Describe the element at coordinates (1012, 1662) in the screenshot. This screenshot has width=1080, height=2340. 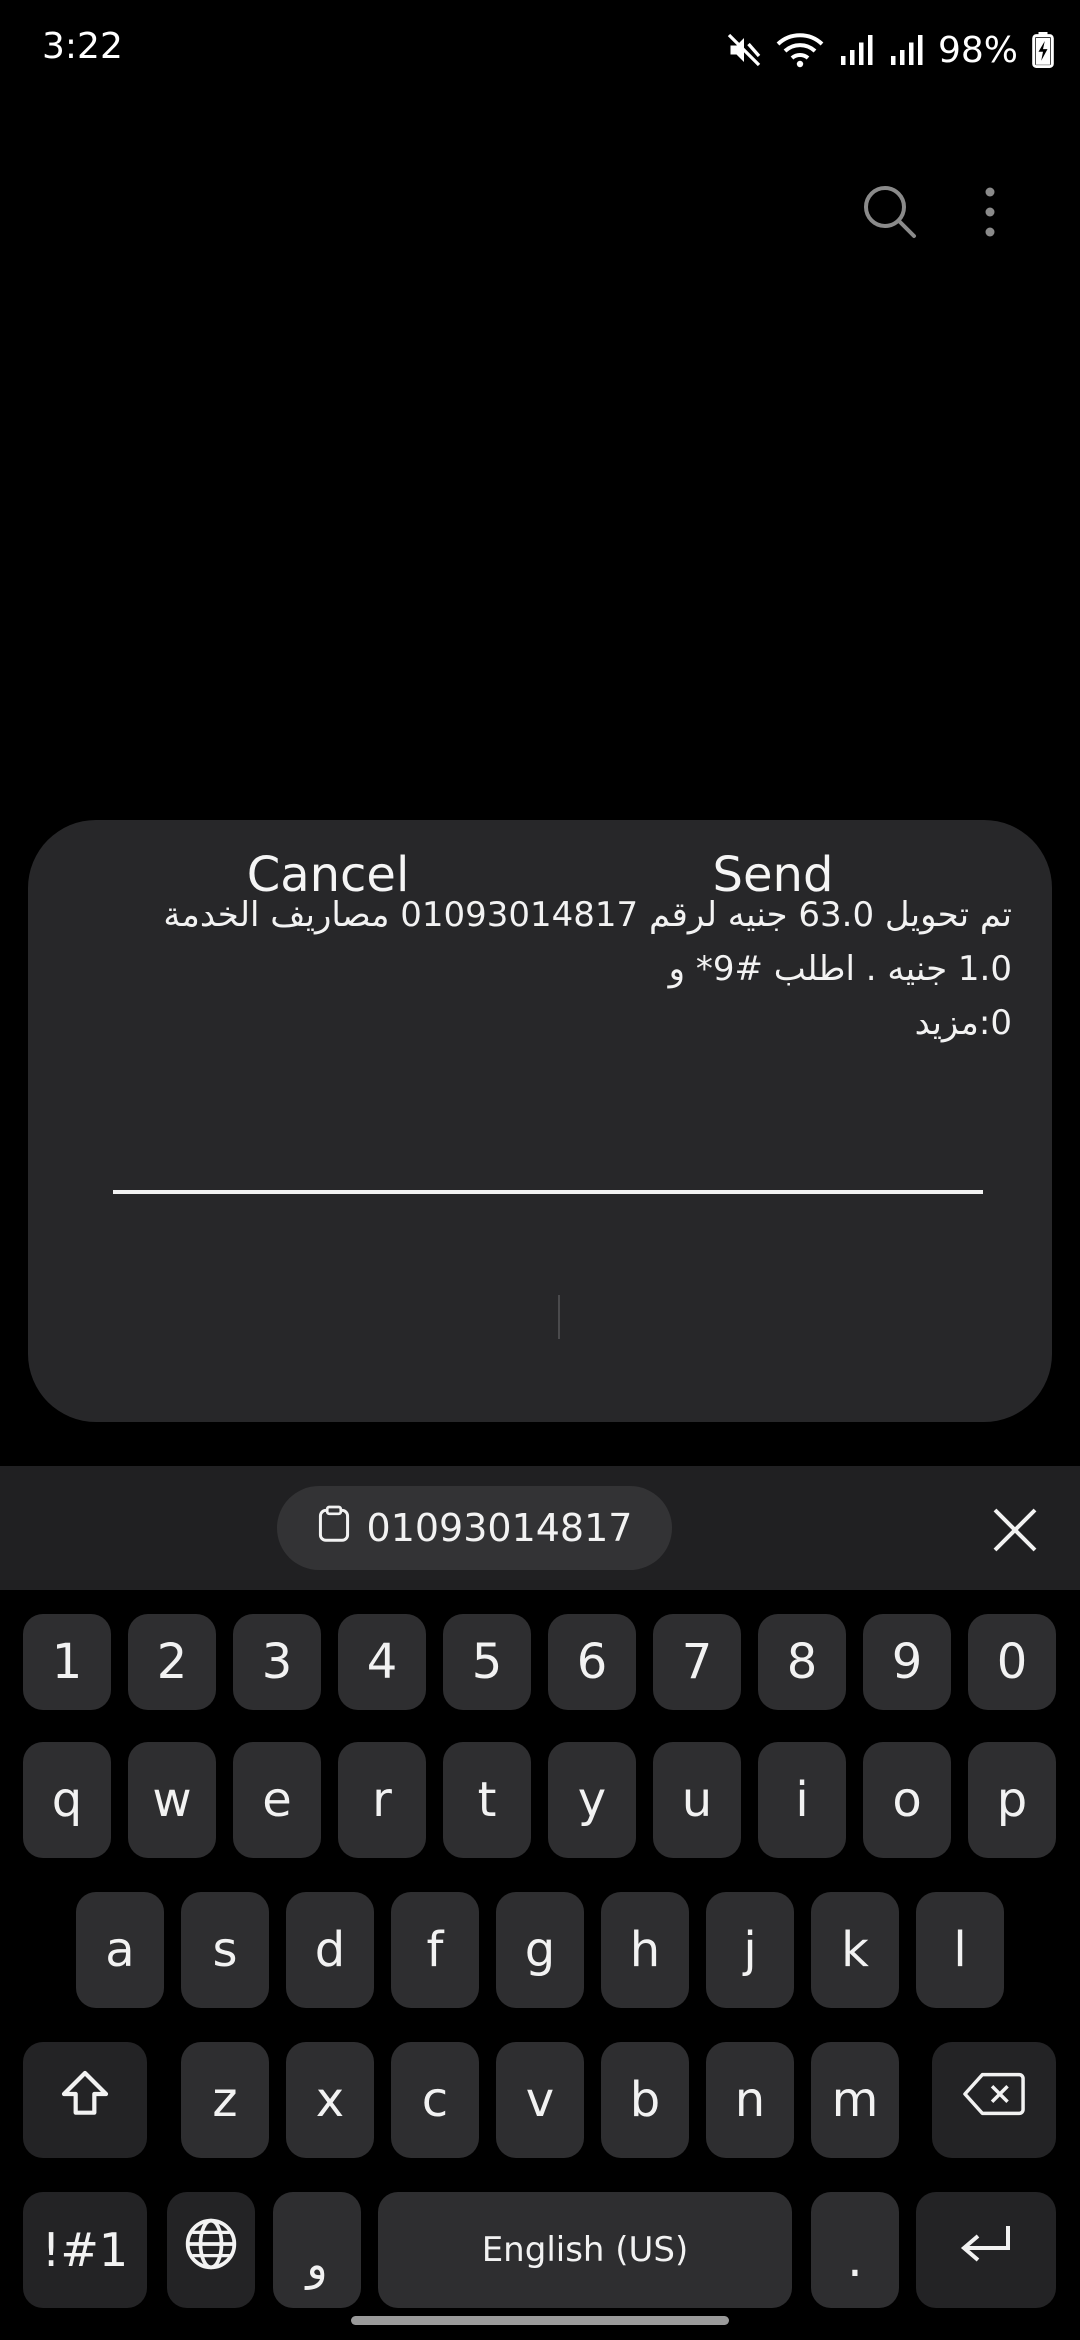
I see `key-0: 0` at that location.